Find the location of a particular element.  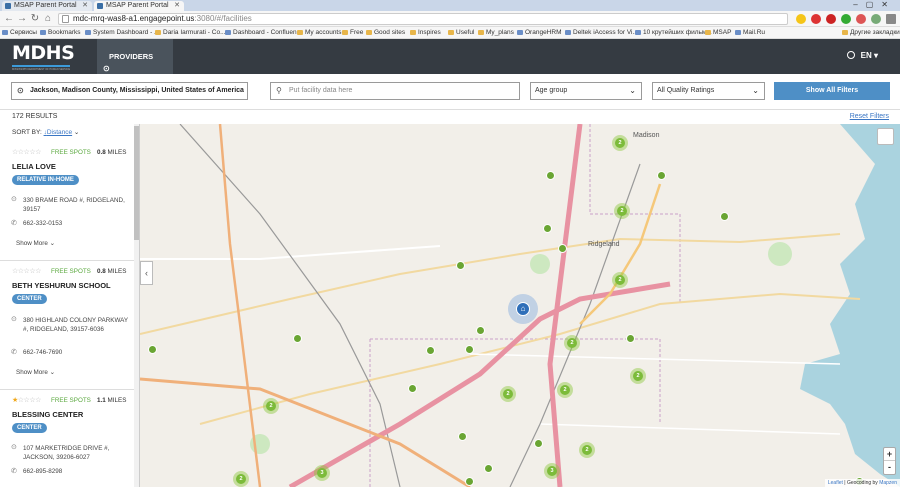

browser-tab: MSAP Parent Portal ✕ is located at coordinates (47, 6).